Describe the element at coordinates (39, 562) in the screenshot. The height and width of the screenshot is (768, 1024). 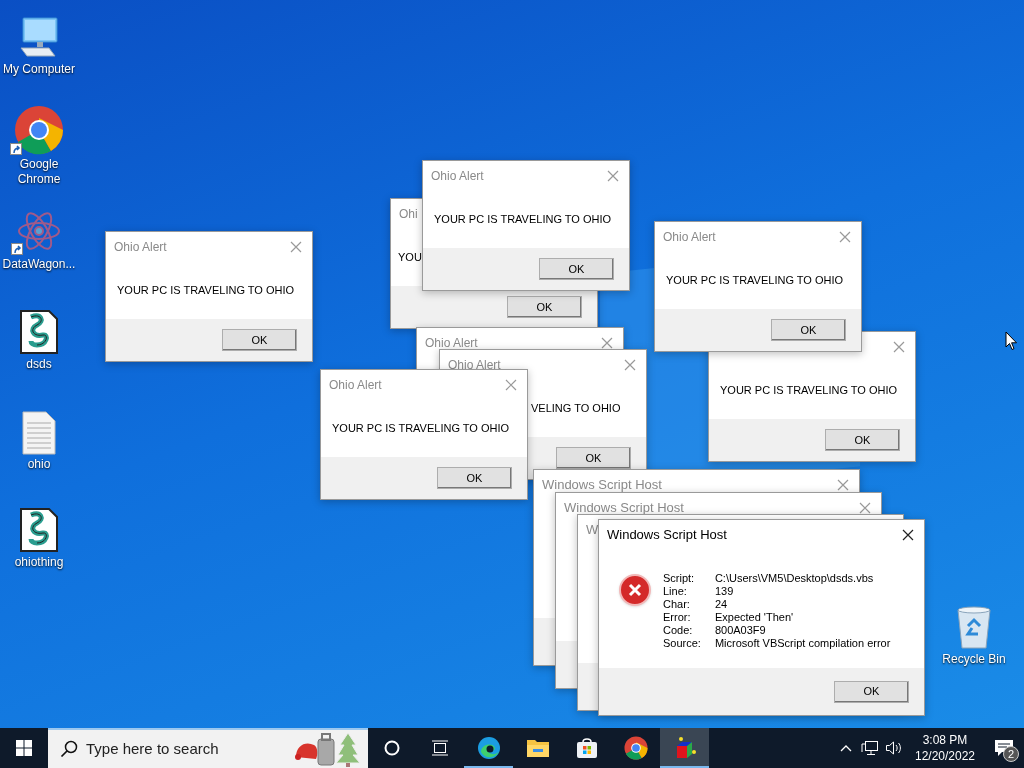
I see `icon-label: ohiothing` at that location.